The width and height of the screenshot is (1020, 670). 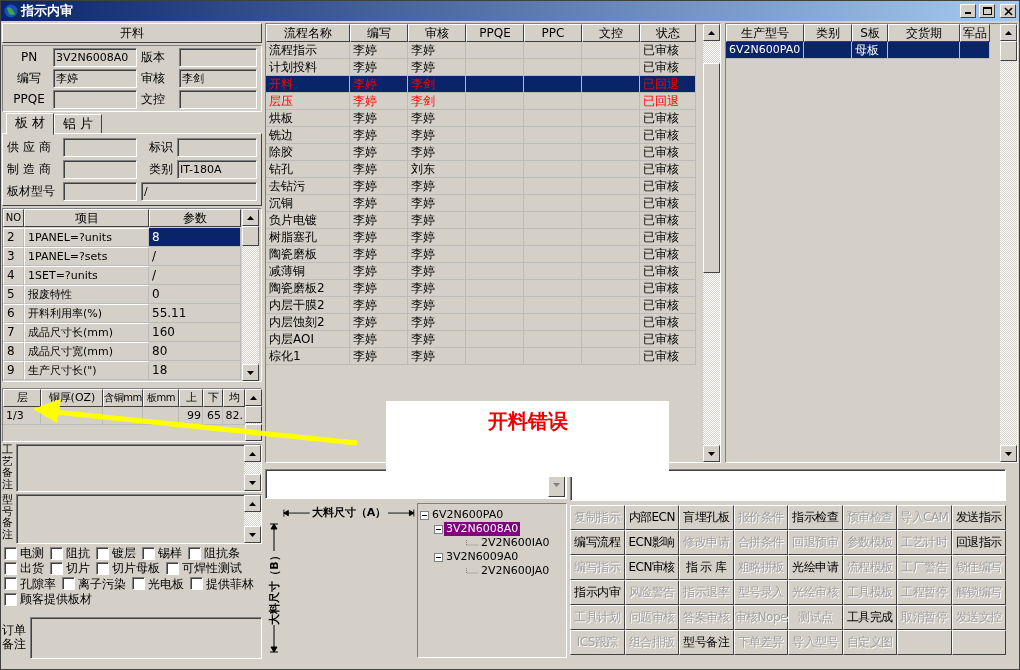 What do you see at coordinates (94, 584) in the screenshot?
I see `checkbox: 离子污染` at bounding box center [94, 584].